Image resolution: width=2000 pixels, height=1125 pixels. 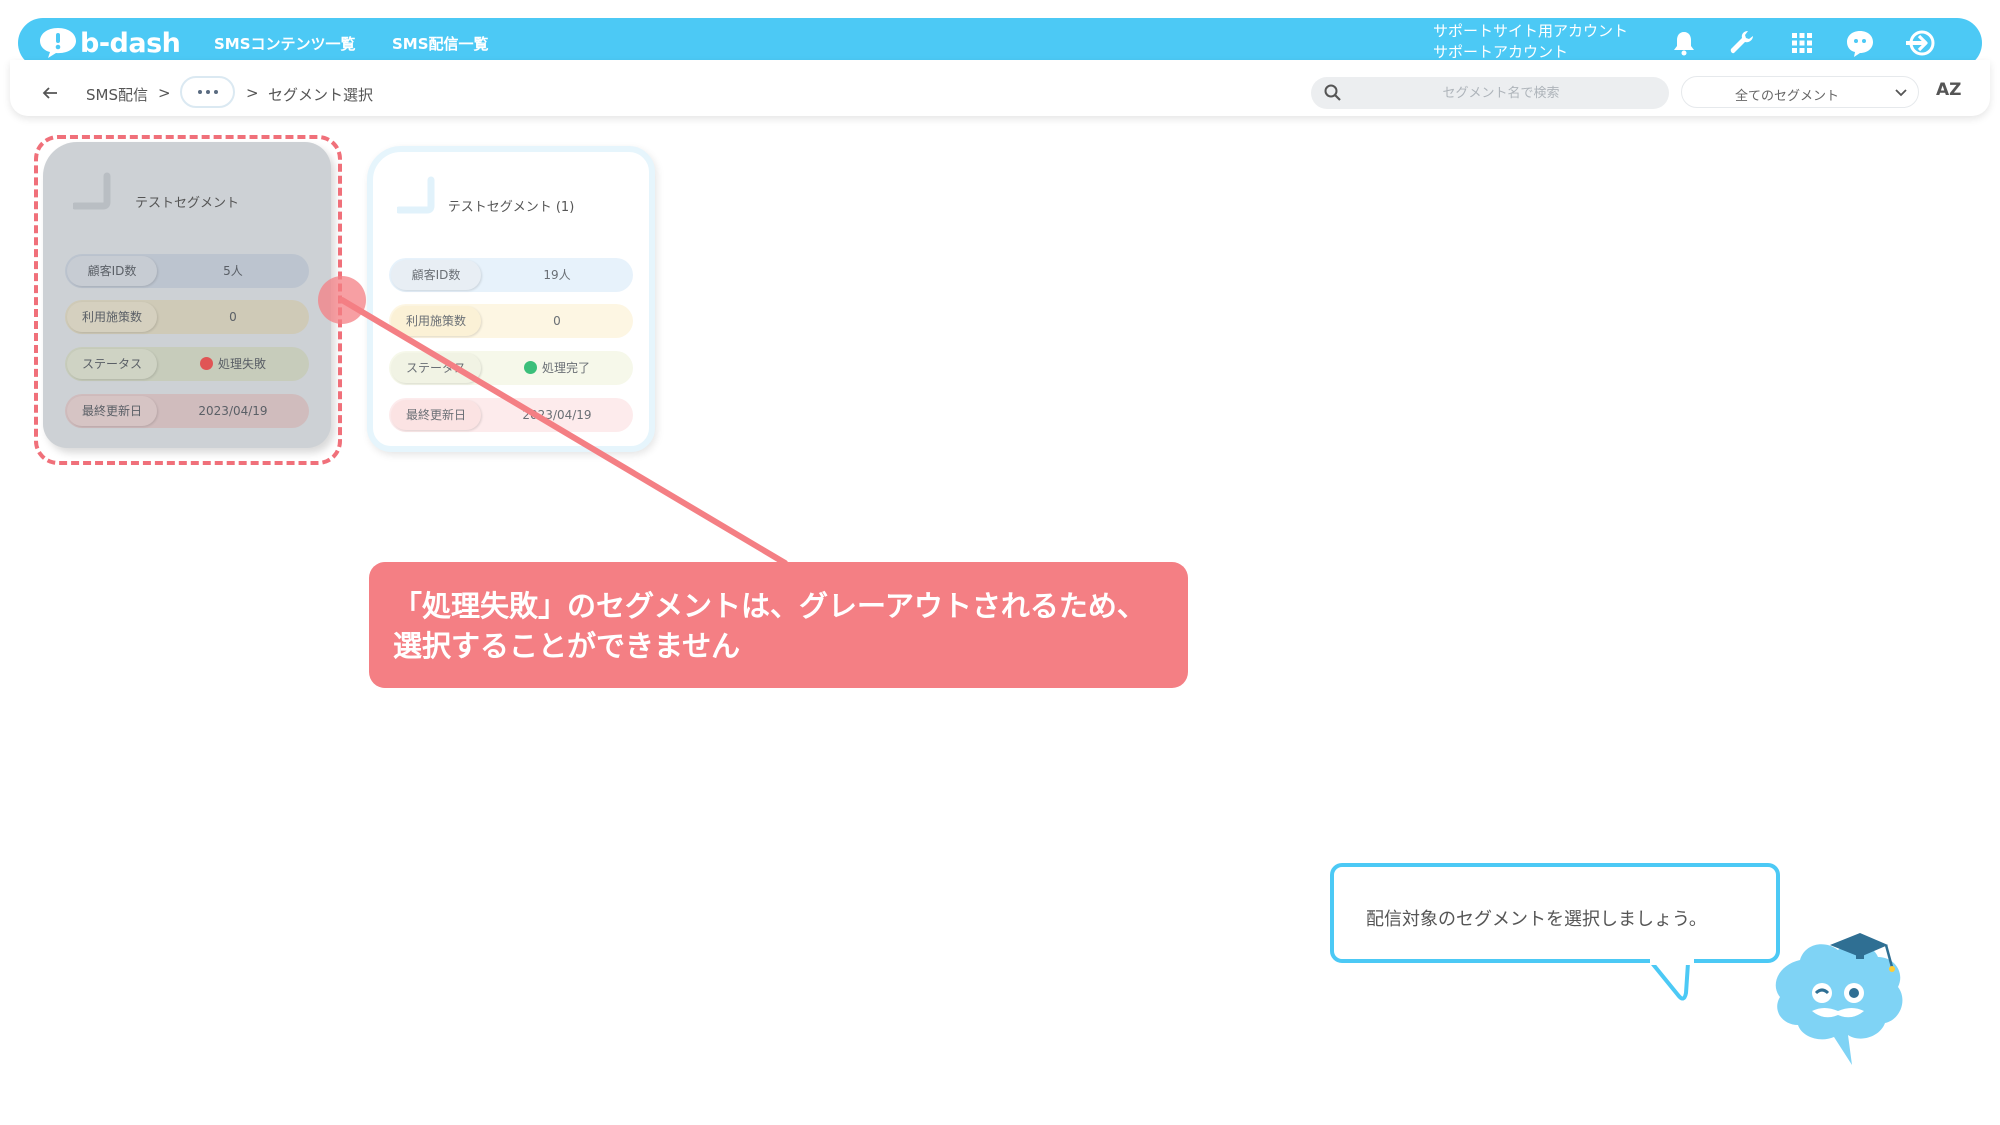 What do you see at coordinates (769, 606) in the screenshot?
I see `annotation-line-1: 「処理失敗」のセグメントは、グレーアウトされるため、` at bounding box center [769, 606].